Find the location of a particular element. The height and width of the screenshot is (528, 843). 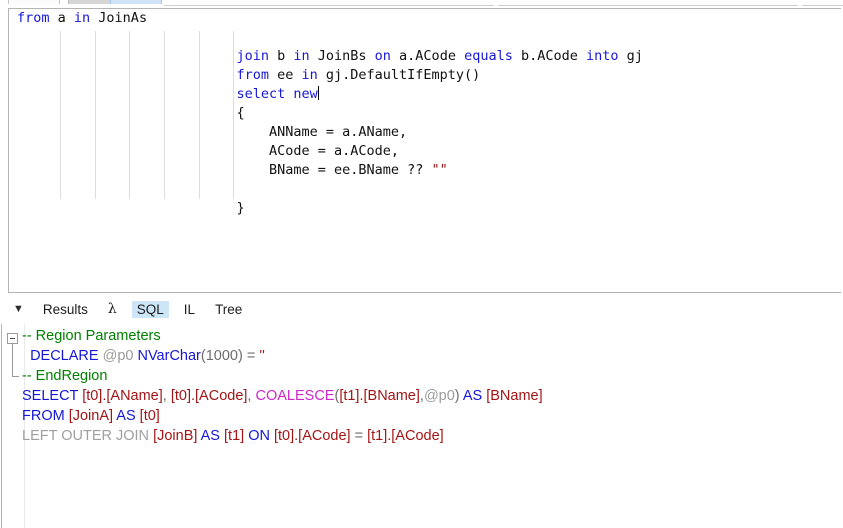

sql-token: [t0].[AName] is located at coordinates (122, 396).